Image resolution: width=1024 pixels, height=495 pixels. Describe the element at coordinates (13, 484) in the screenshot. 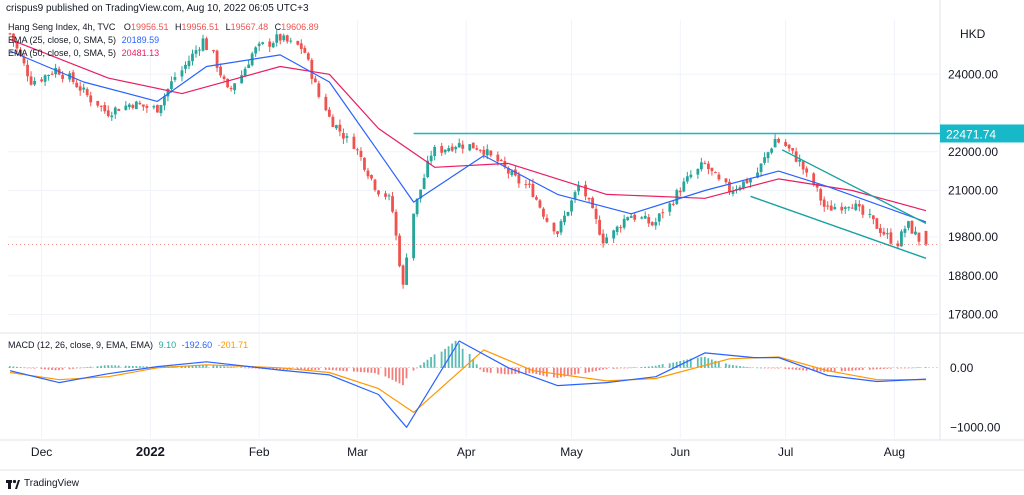

I see `tradingview-logo-icon` at that location.